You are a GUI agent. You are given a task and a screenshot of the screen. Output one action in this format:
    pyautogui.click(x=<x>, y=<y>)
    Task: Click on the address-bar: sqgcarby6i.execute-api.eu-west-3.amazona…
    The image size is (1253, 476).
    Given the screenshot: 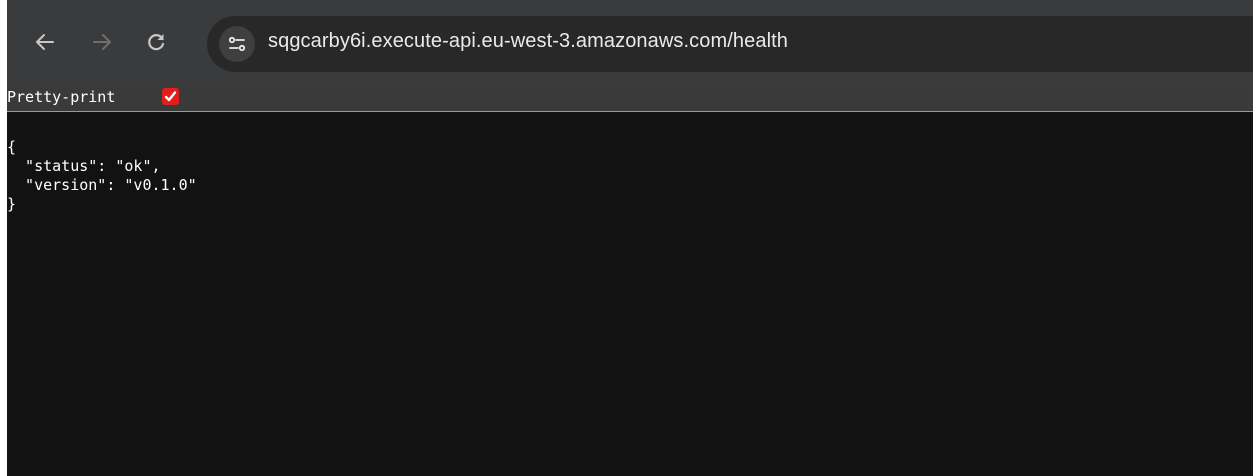 What is the action you would take?
    pyautogui.click(x=730, y=44)
    